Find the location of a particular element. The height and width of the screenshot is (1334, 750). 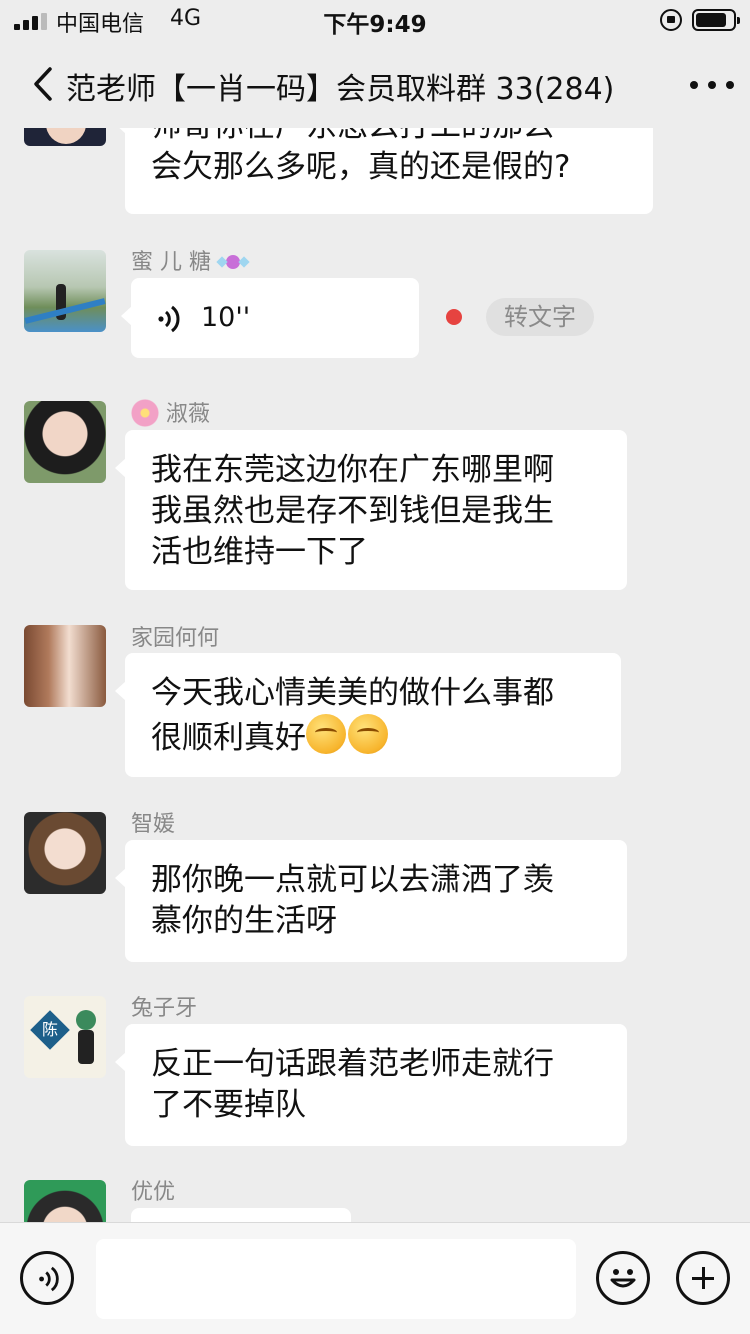

convert-to-text-button: 转文字 is located at coordinates (540, 317).